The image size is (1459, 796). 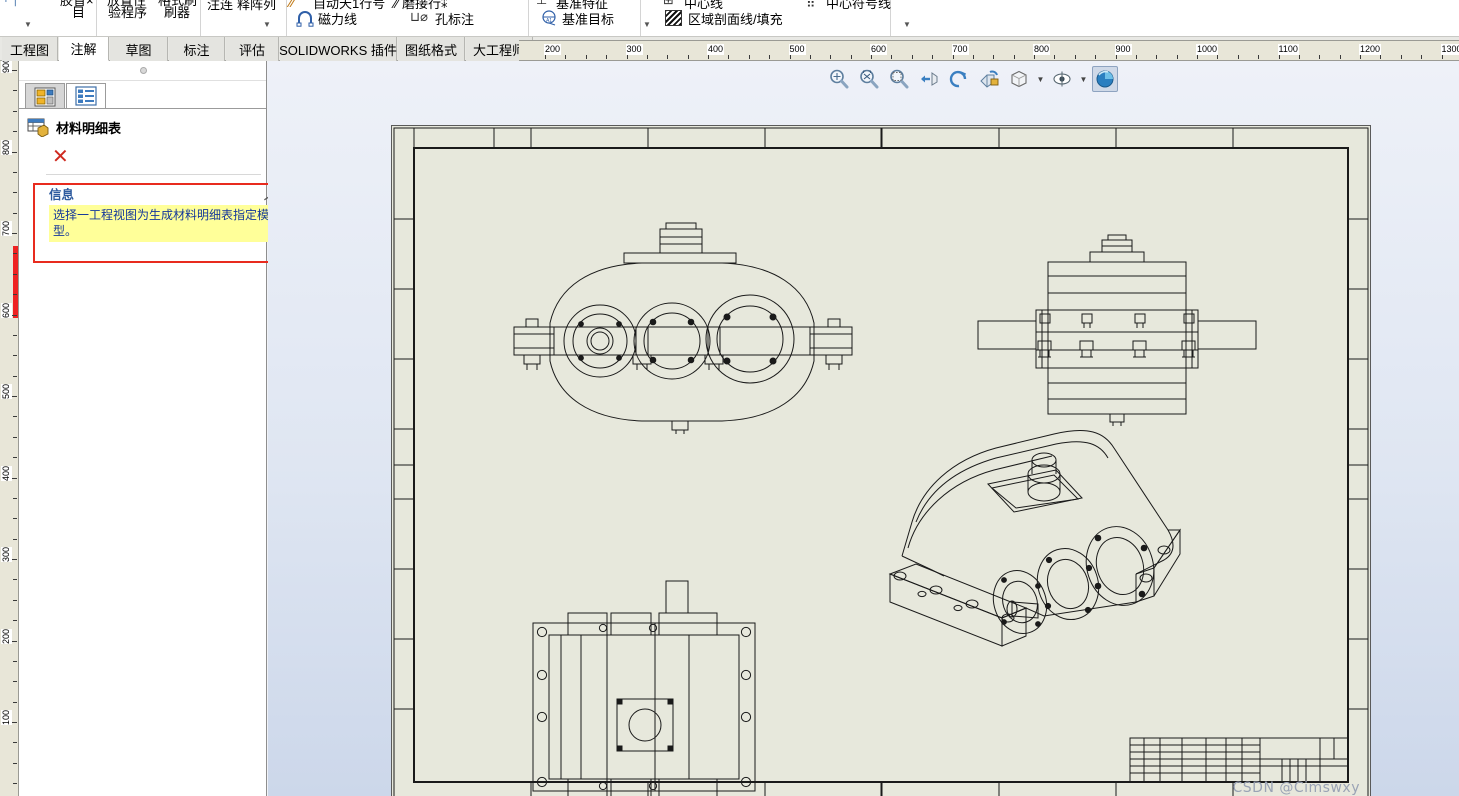 I want to click on ruler-label: 700, so click(x=960, y=49).